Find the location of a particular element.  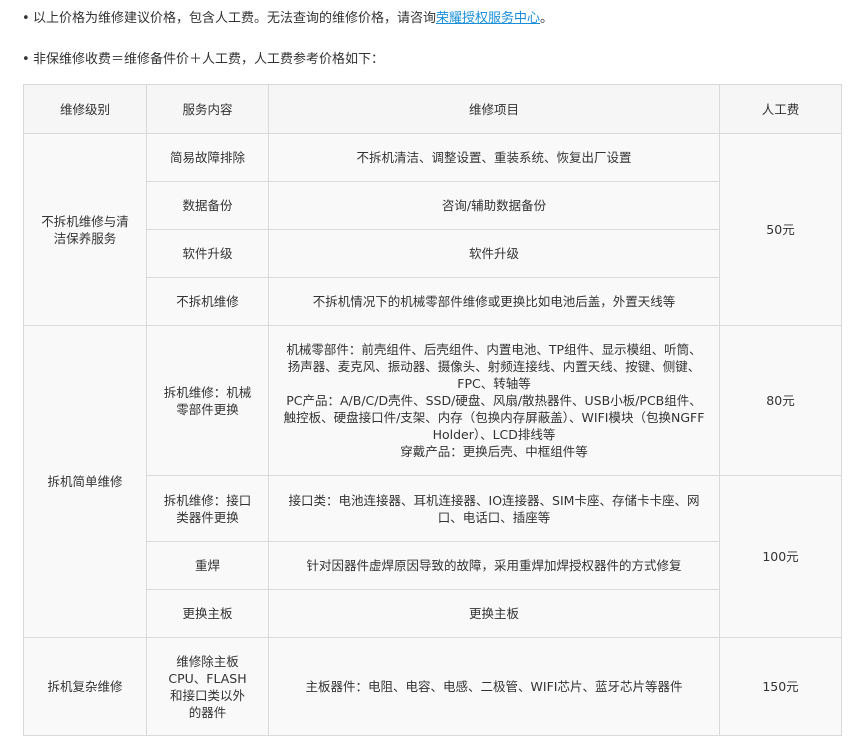

level-cell: 拆机简单维修 is located at coordinates (85, 481).